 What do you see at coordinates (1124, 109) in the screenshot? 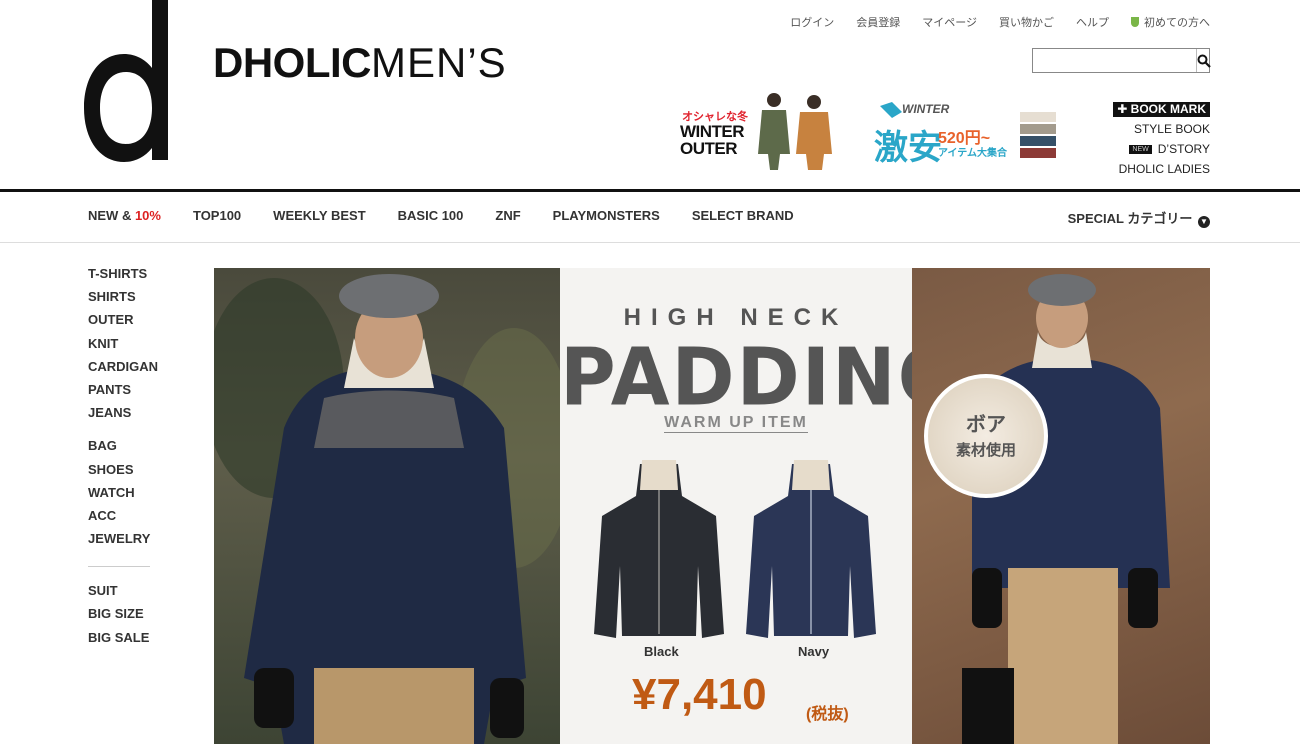
I see `plus-icon: ✚` at bounding box center [1124, 109].